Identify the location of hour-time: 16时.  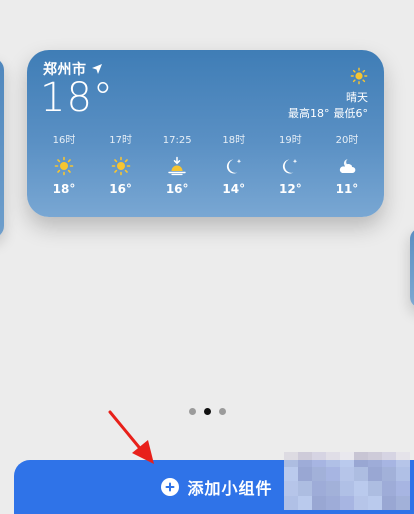
(64, 140).